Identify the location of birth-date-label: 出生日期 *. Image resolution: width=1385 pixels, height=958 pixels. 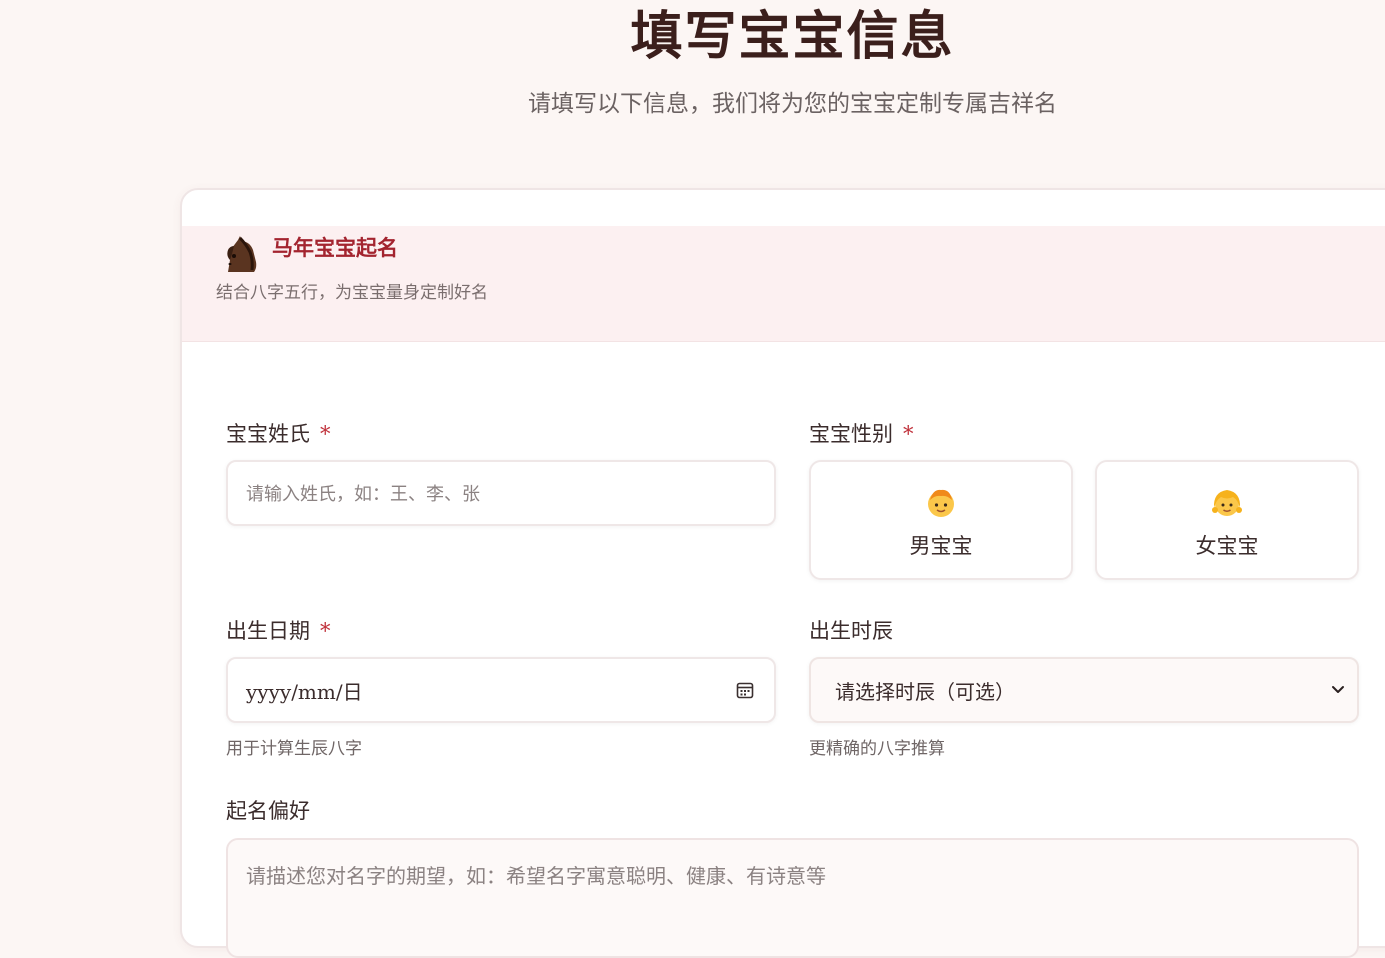
(278, 631).